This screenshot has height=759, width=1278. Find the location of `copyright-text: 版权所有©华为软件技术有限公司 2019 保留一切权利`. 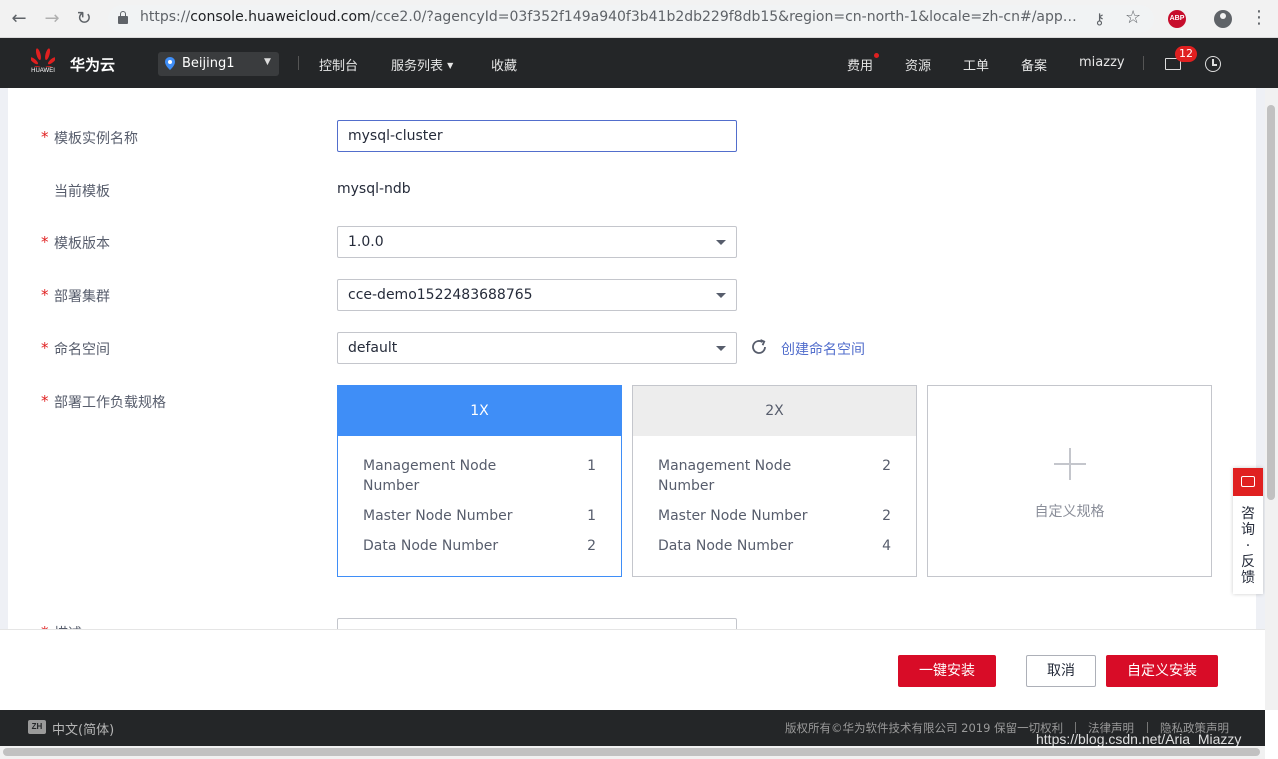

copyright-text: 版权所有©华为软件技术有限公司 2019 保留一切权利 is located at coordinates (924, 728).